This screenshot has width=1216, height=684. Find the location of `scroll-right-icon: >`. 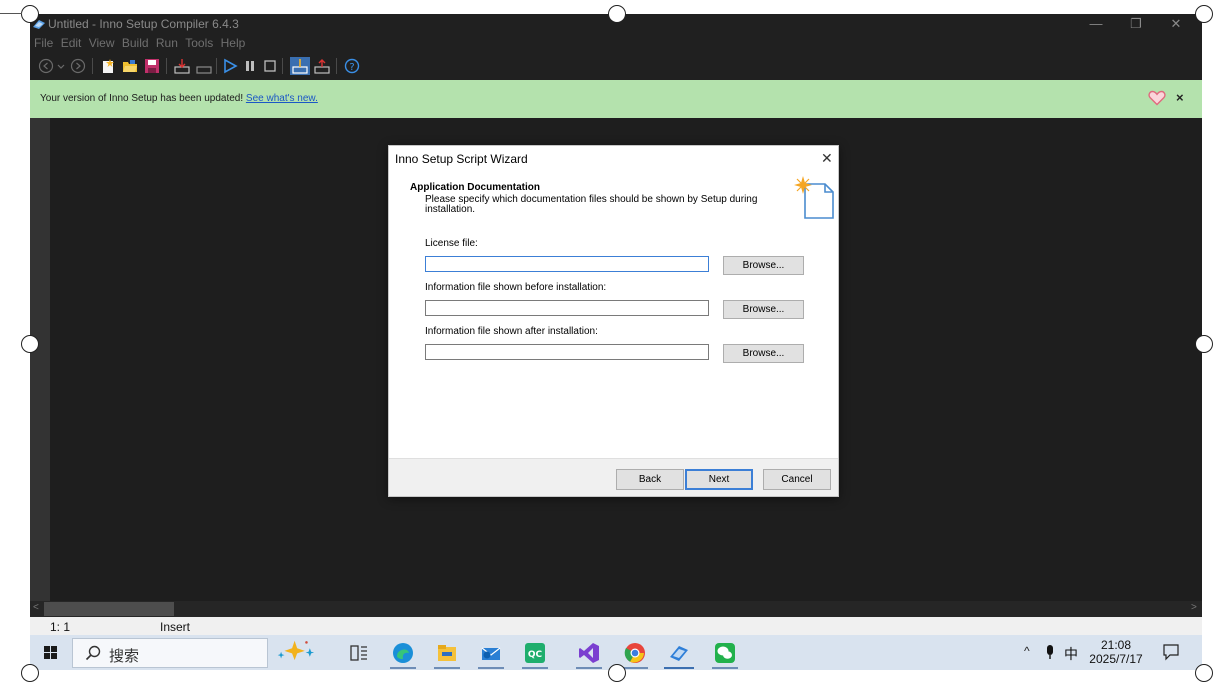

scroll-right-icon: > is located at coordinates (1194, 607).